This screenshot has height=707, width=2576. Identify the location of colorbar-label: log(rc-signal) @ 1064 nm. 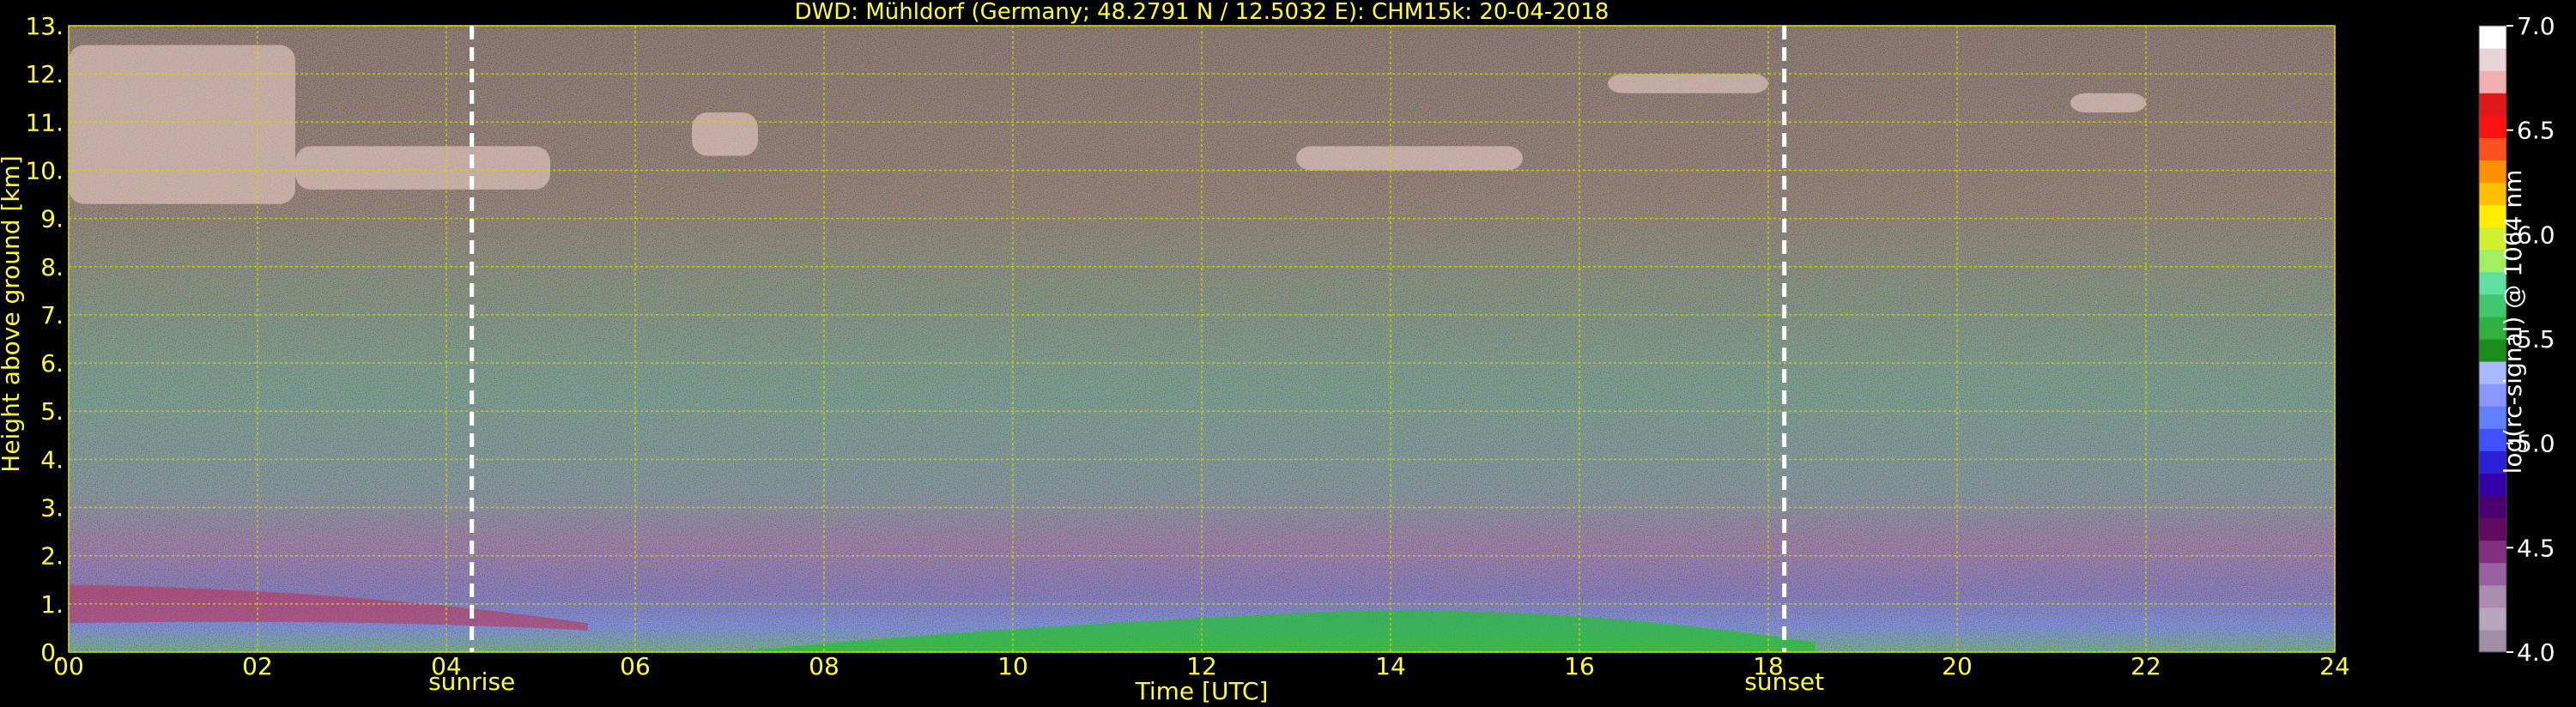
(2513, 322).